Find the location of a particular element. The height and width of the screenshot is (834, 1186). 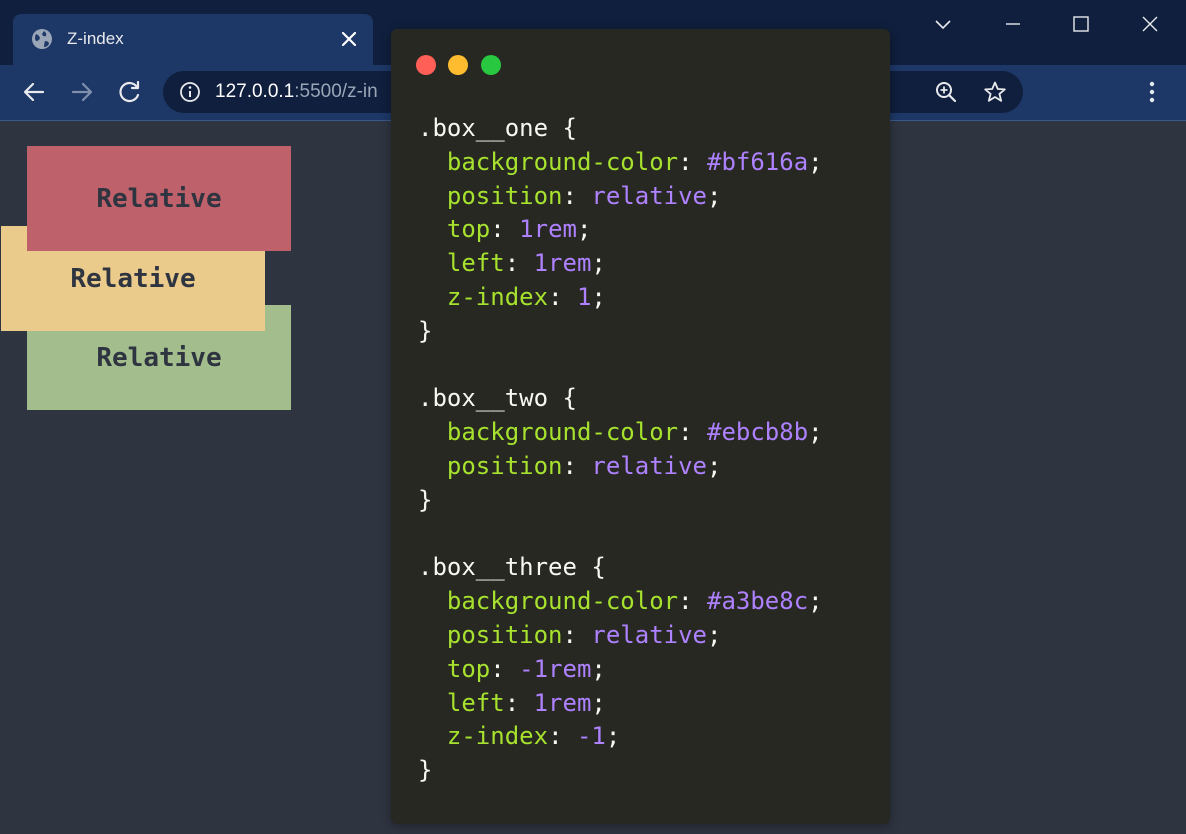

window-close-icon is located at coordinates (1150, 24).